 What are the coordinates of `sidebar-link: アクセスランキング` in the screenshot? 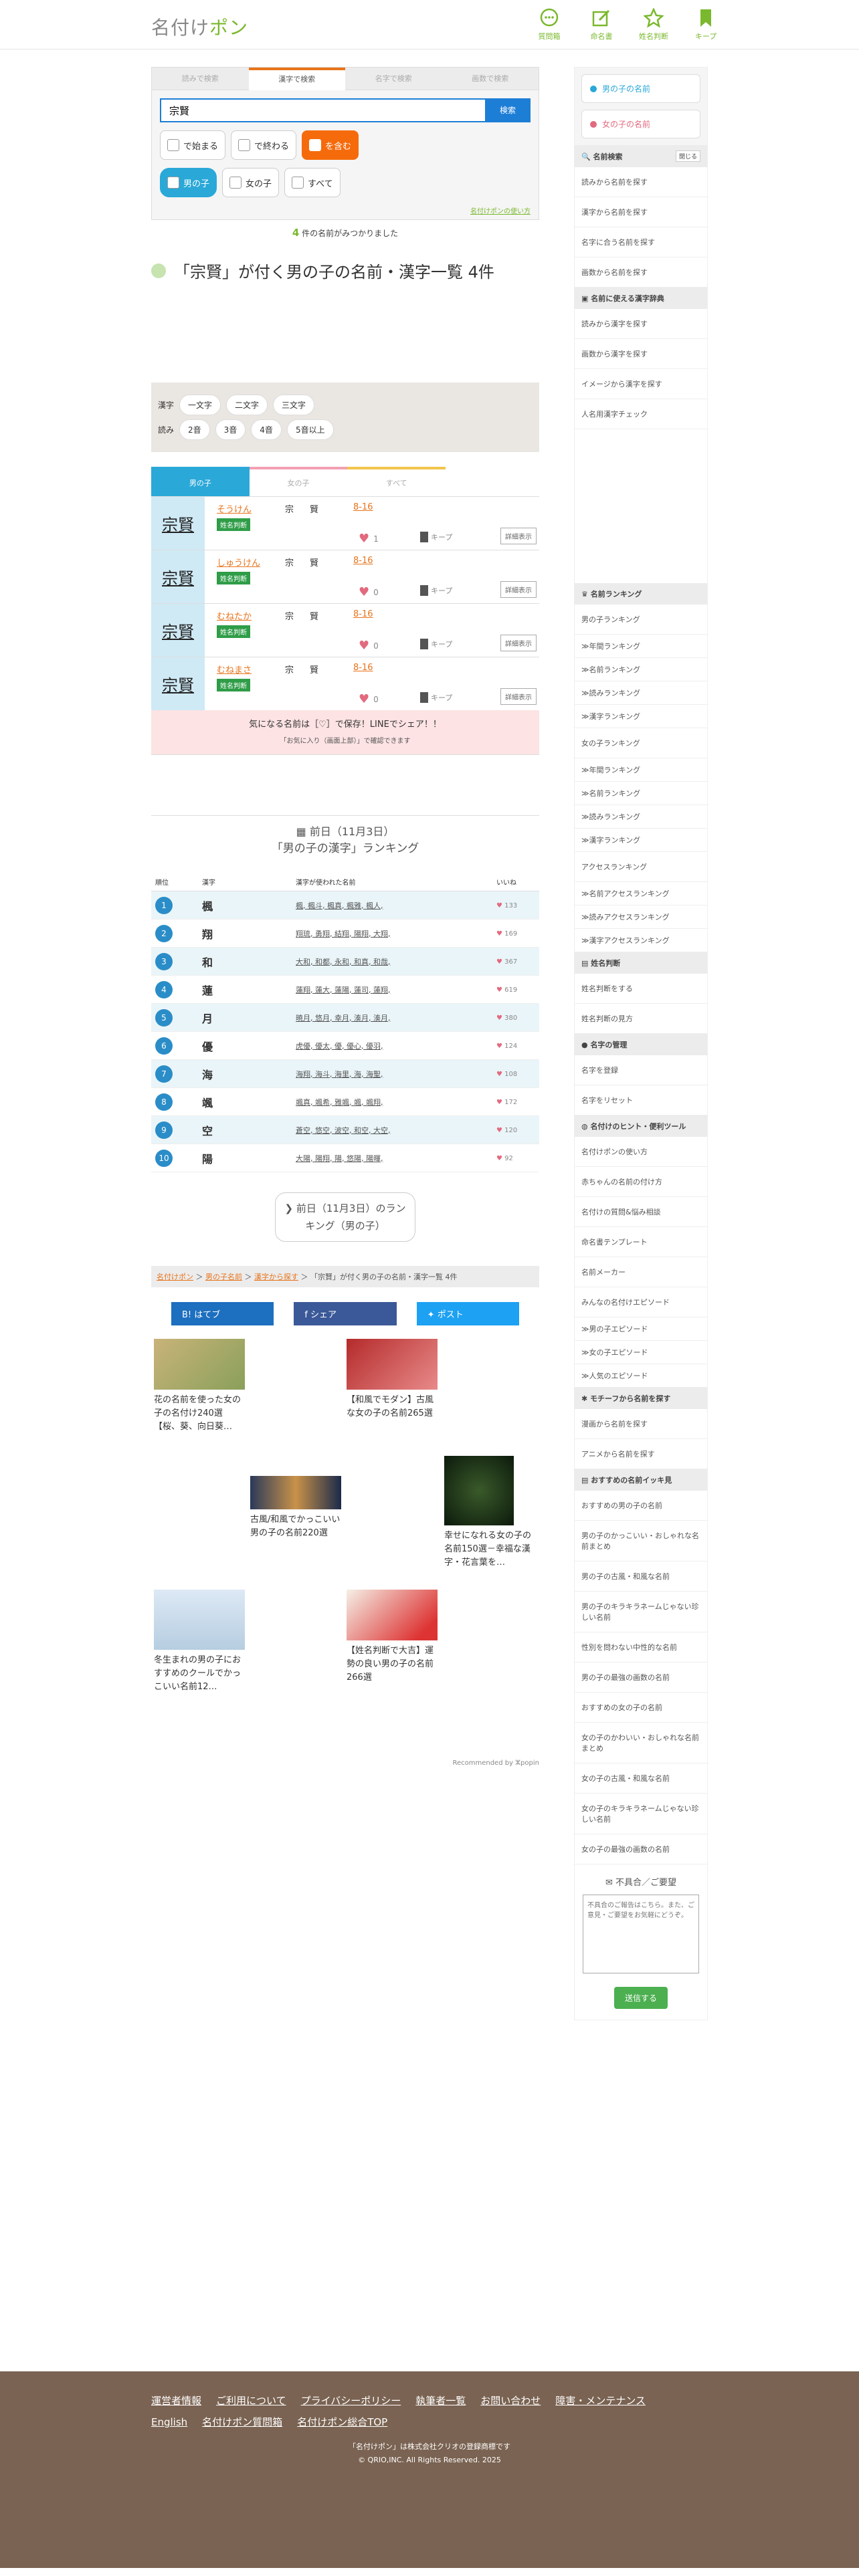 It's located at (641, 867).